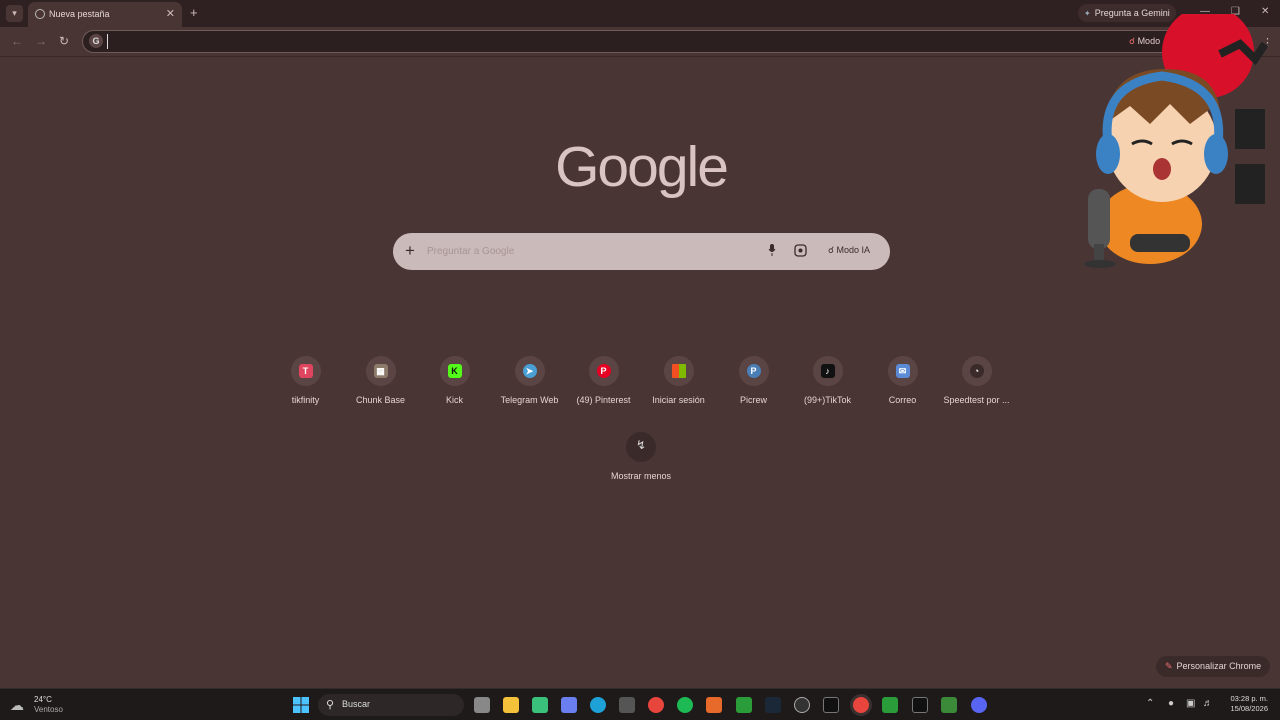 Image resolution: width=1280 pixels, height=720 pixels. What do you see at coordinates (380, 380) in the screenshot?
I see `shortcut-chunk-base: ▦ Chunk Base` at bounding box center [380, 380].